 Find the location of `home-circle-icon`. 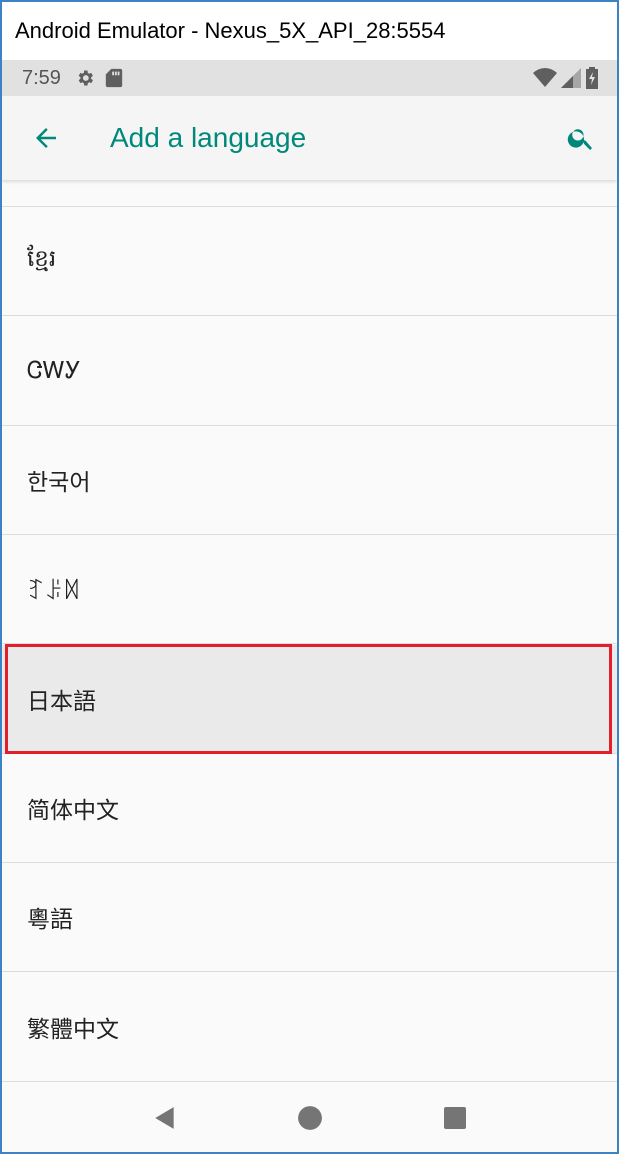

home-circle-icon is located at coordinates (309, 1118).